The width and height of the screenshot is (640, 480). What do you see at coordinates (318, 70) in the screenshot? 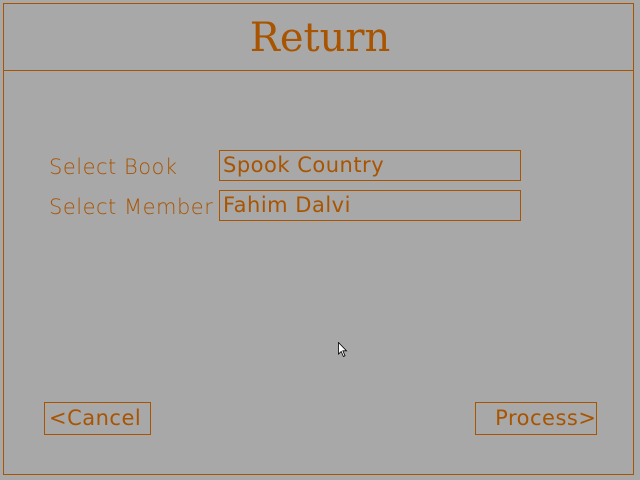
I see `title-divider` at bounding box center [318, 70].